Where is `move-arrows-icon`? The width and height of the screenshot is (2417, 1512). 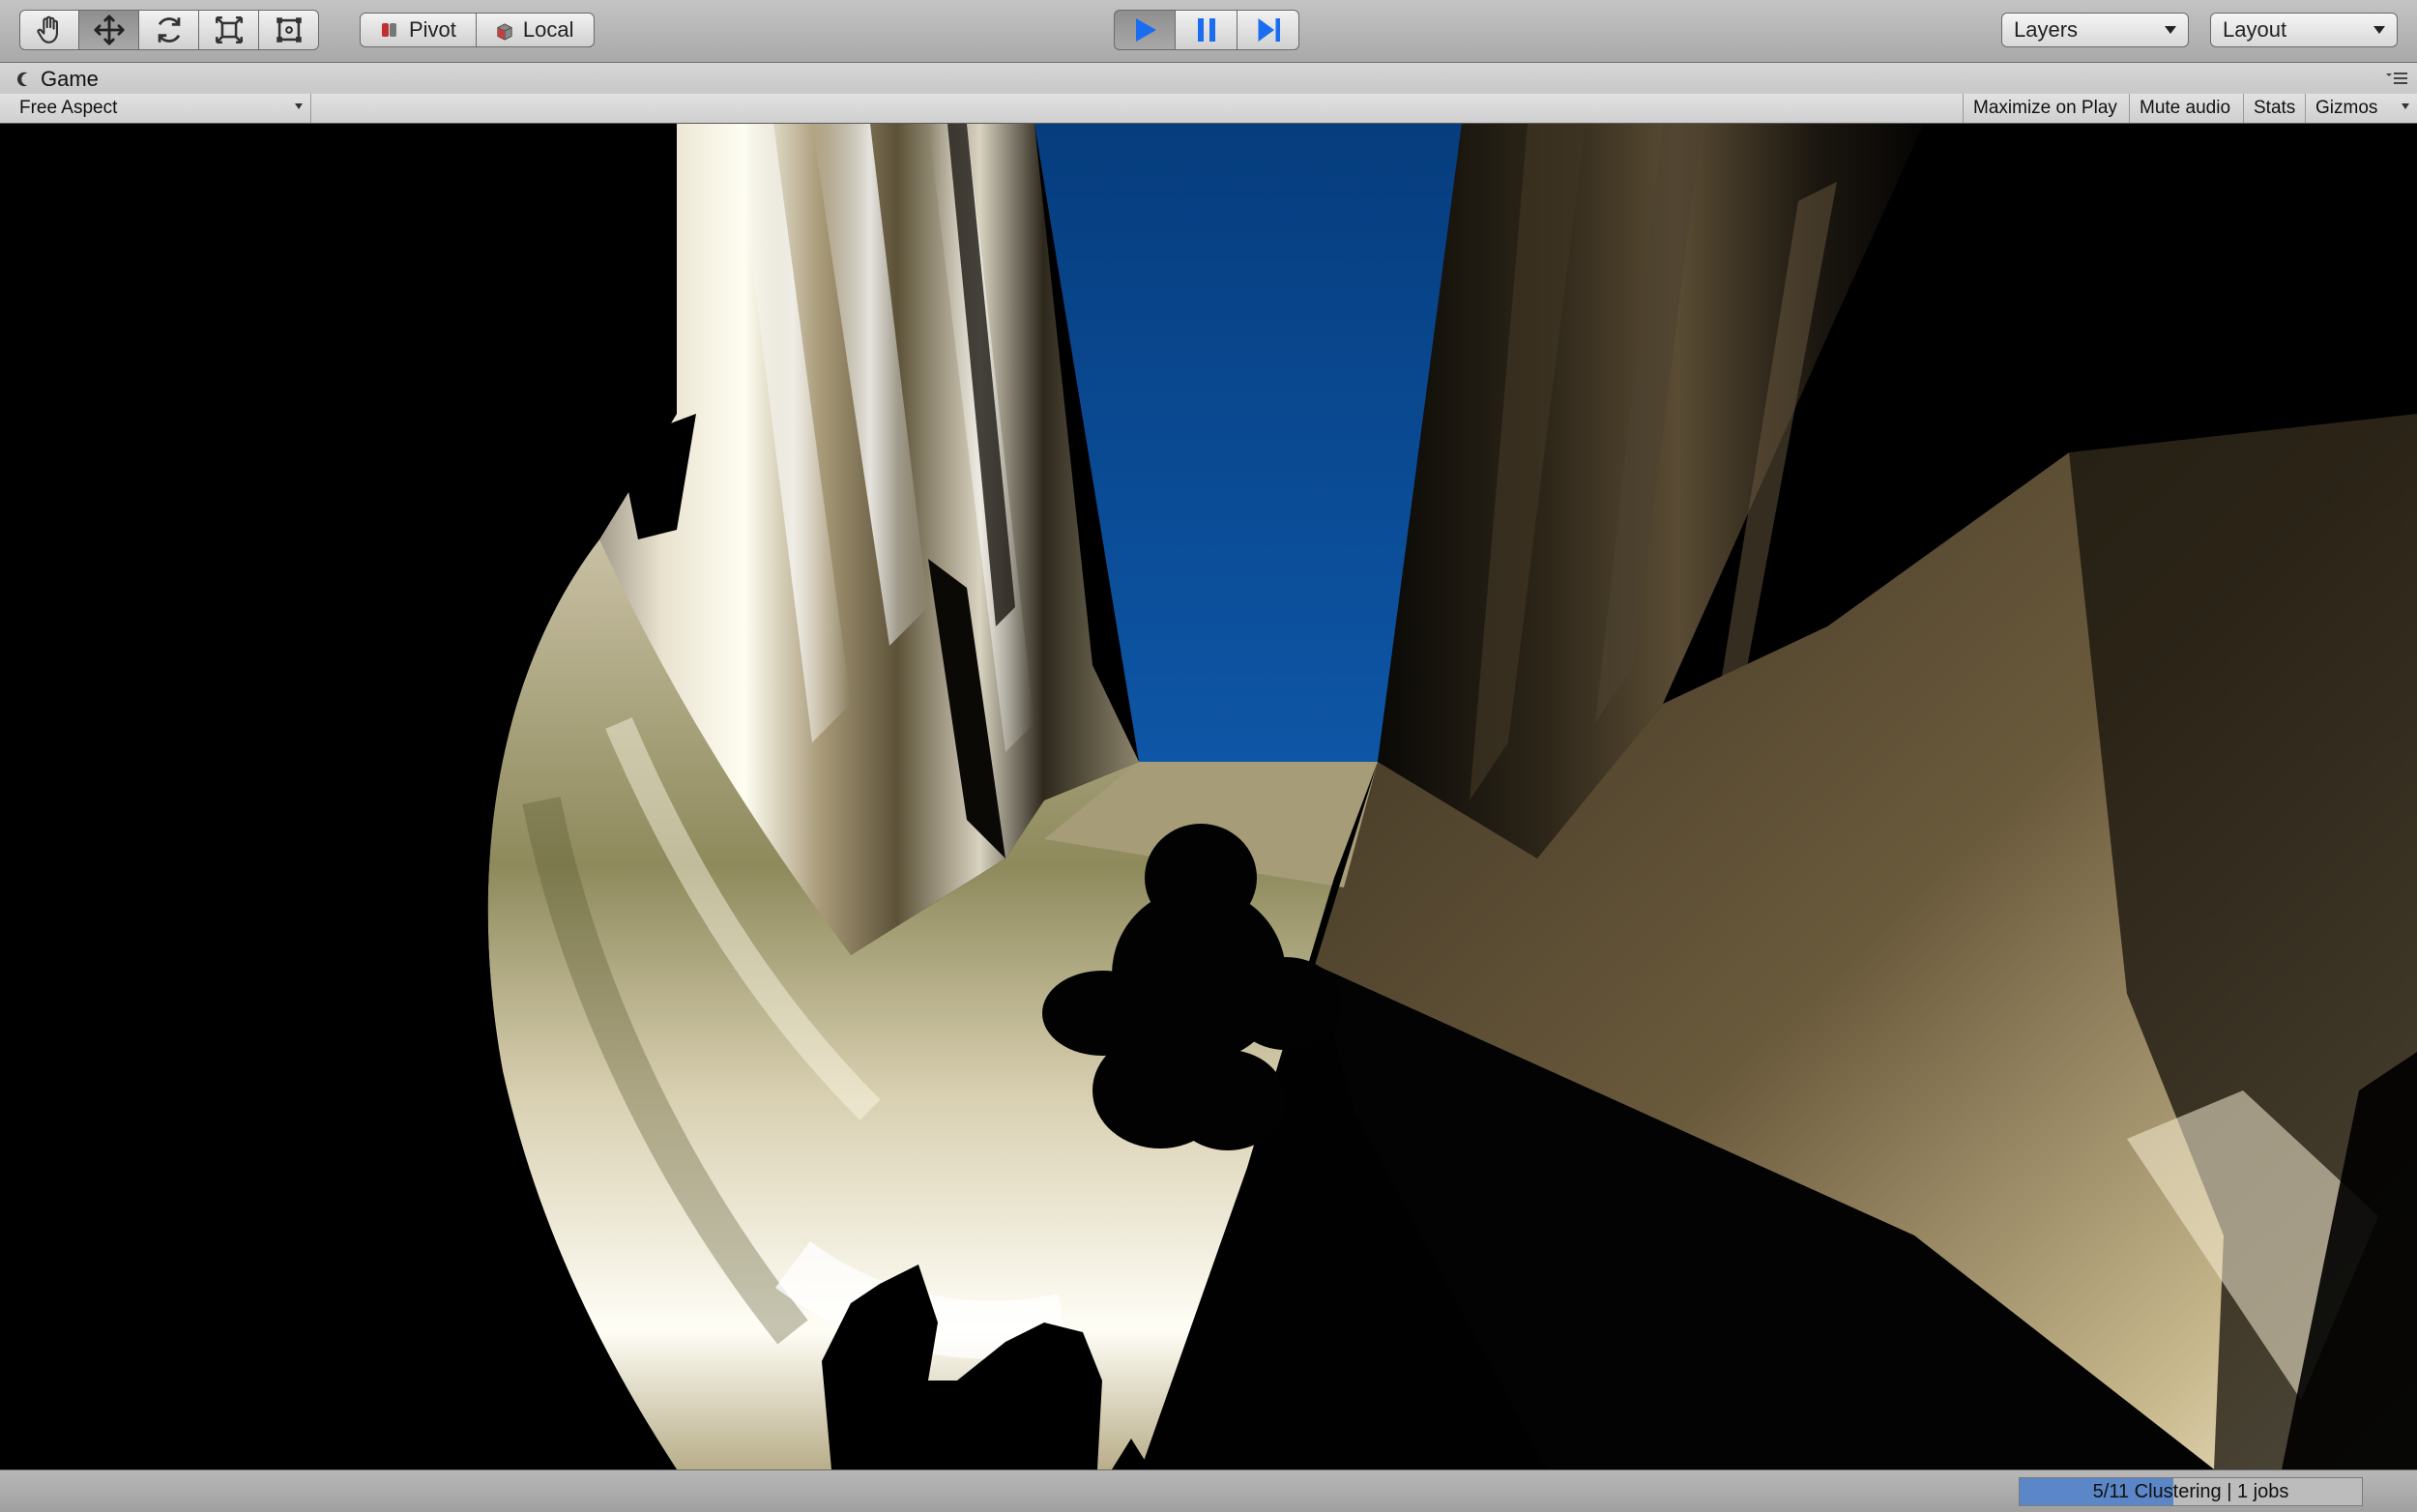 move-arrows-icon is located at coordinates (109, 30).